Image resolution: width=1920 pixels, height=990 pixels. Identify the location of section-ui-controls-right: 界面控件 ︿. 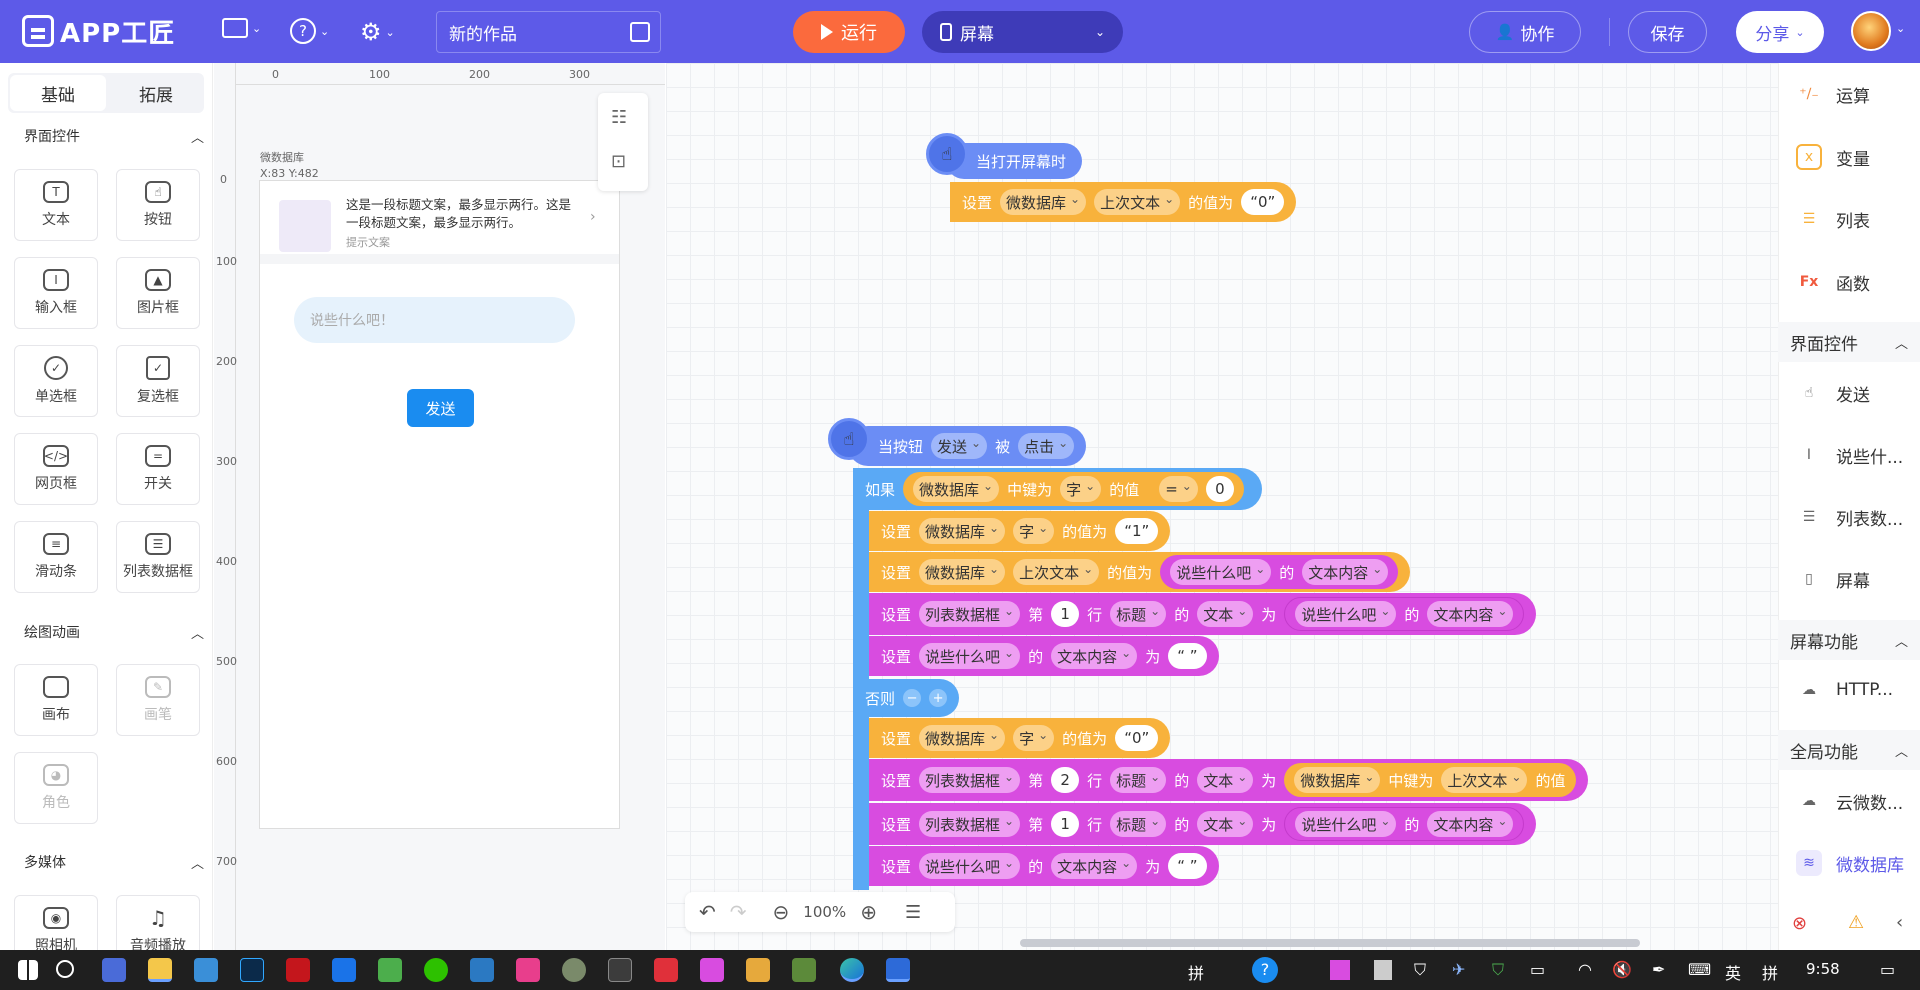
(1849, 342).